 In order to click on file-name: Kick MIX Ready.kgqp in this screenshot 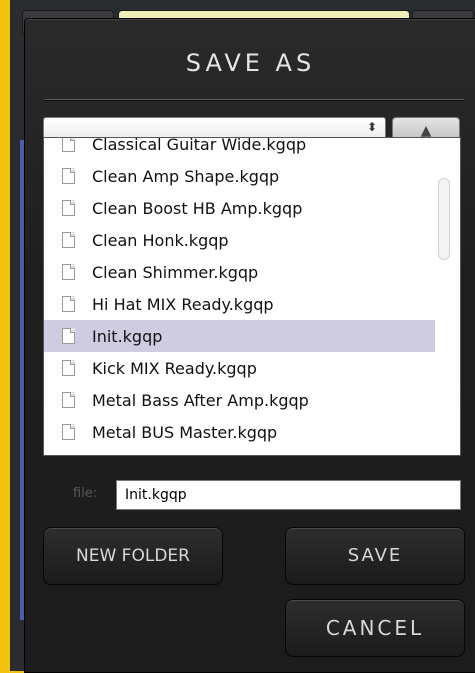, I will do `click(174, 368)`.